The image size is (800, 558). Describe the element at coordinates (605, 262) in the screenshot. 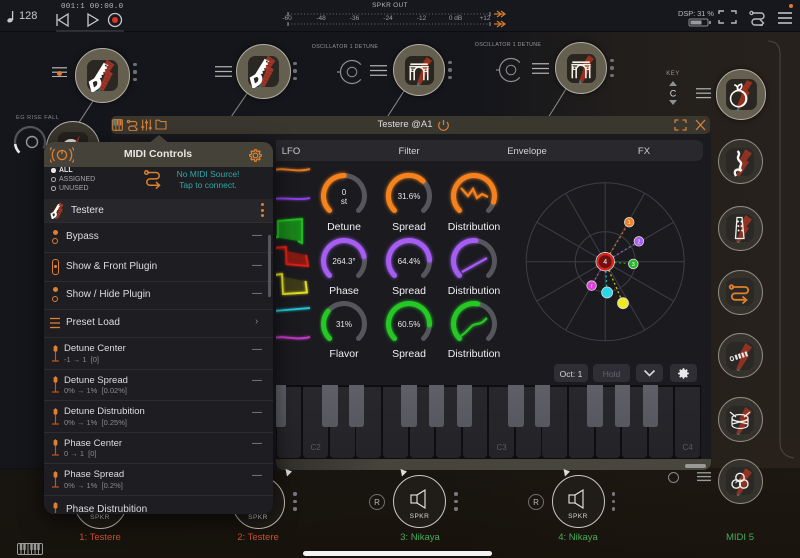

I see `svg-text: 4` at that location.